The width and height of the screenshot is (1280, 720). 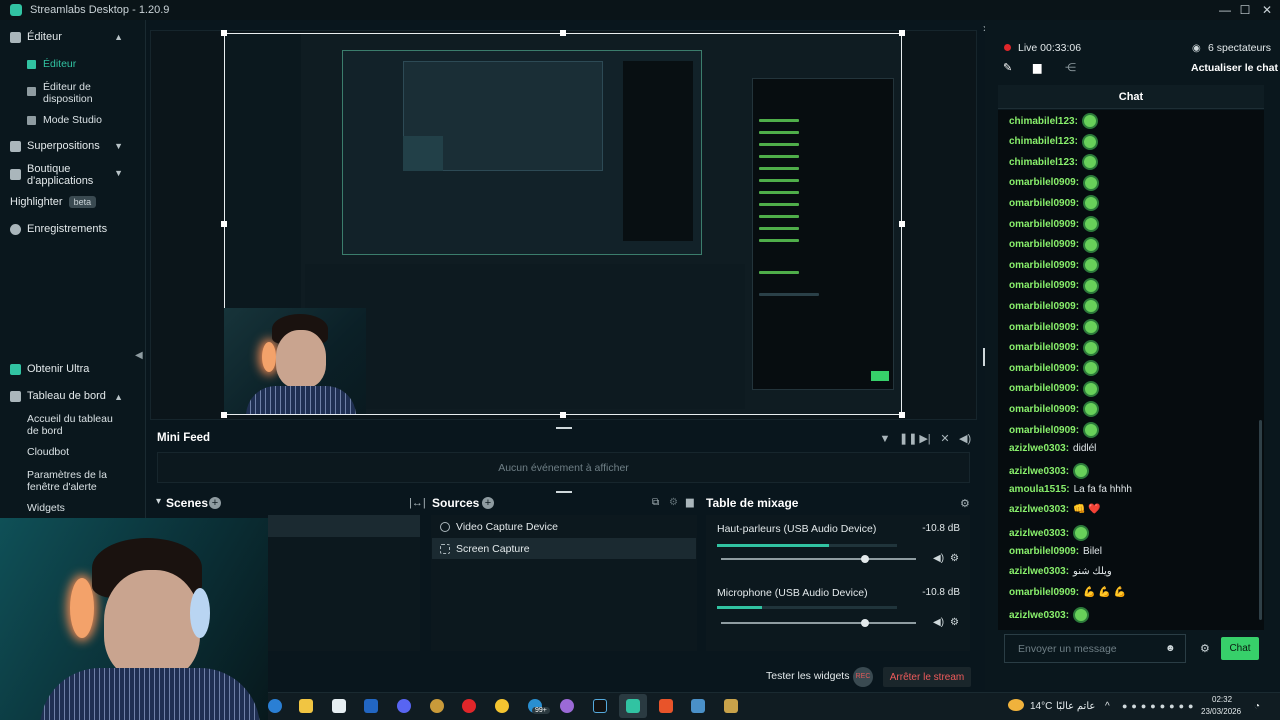 What do you see at coordinates (72, 481) in the screenshot?
I see `nav-sub-alert-settings: Paramètres de la fenêtre d'alerte` at bounding box center [72, 481].